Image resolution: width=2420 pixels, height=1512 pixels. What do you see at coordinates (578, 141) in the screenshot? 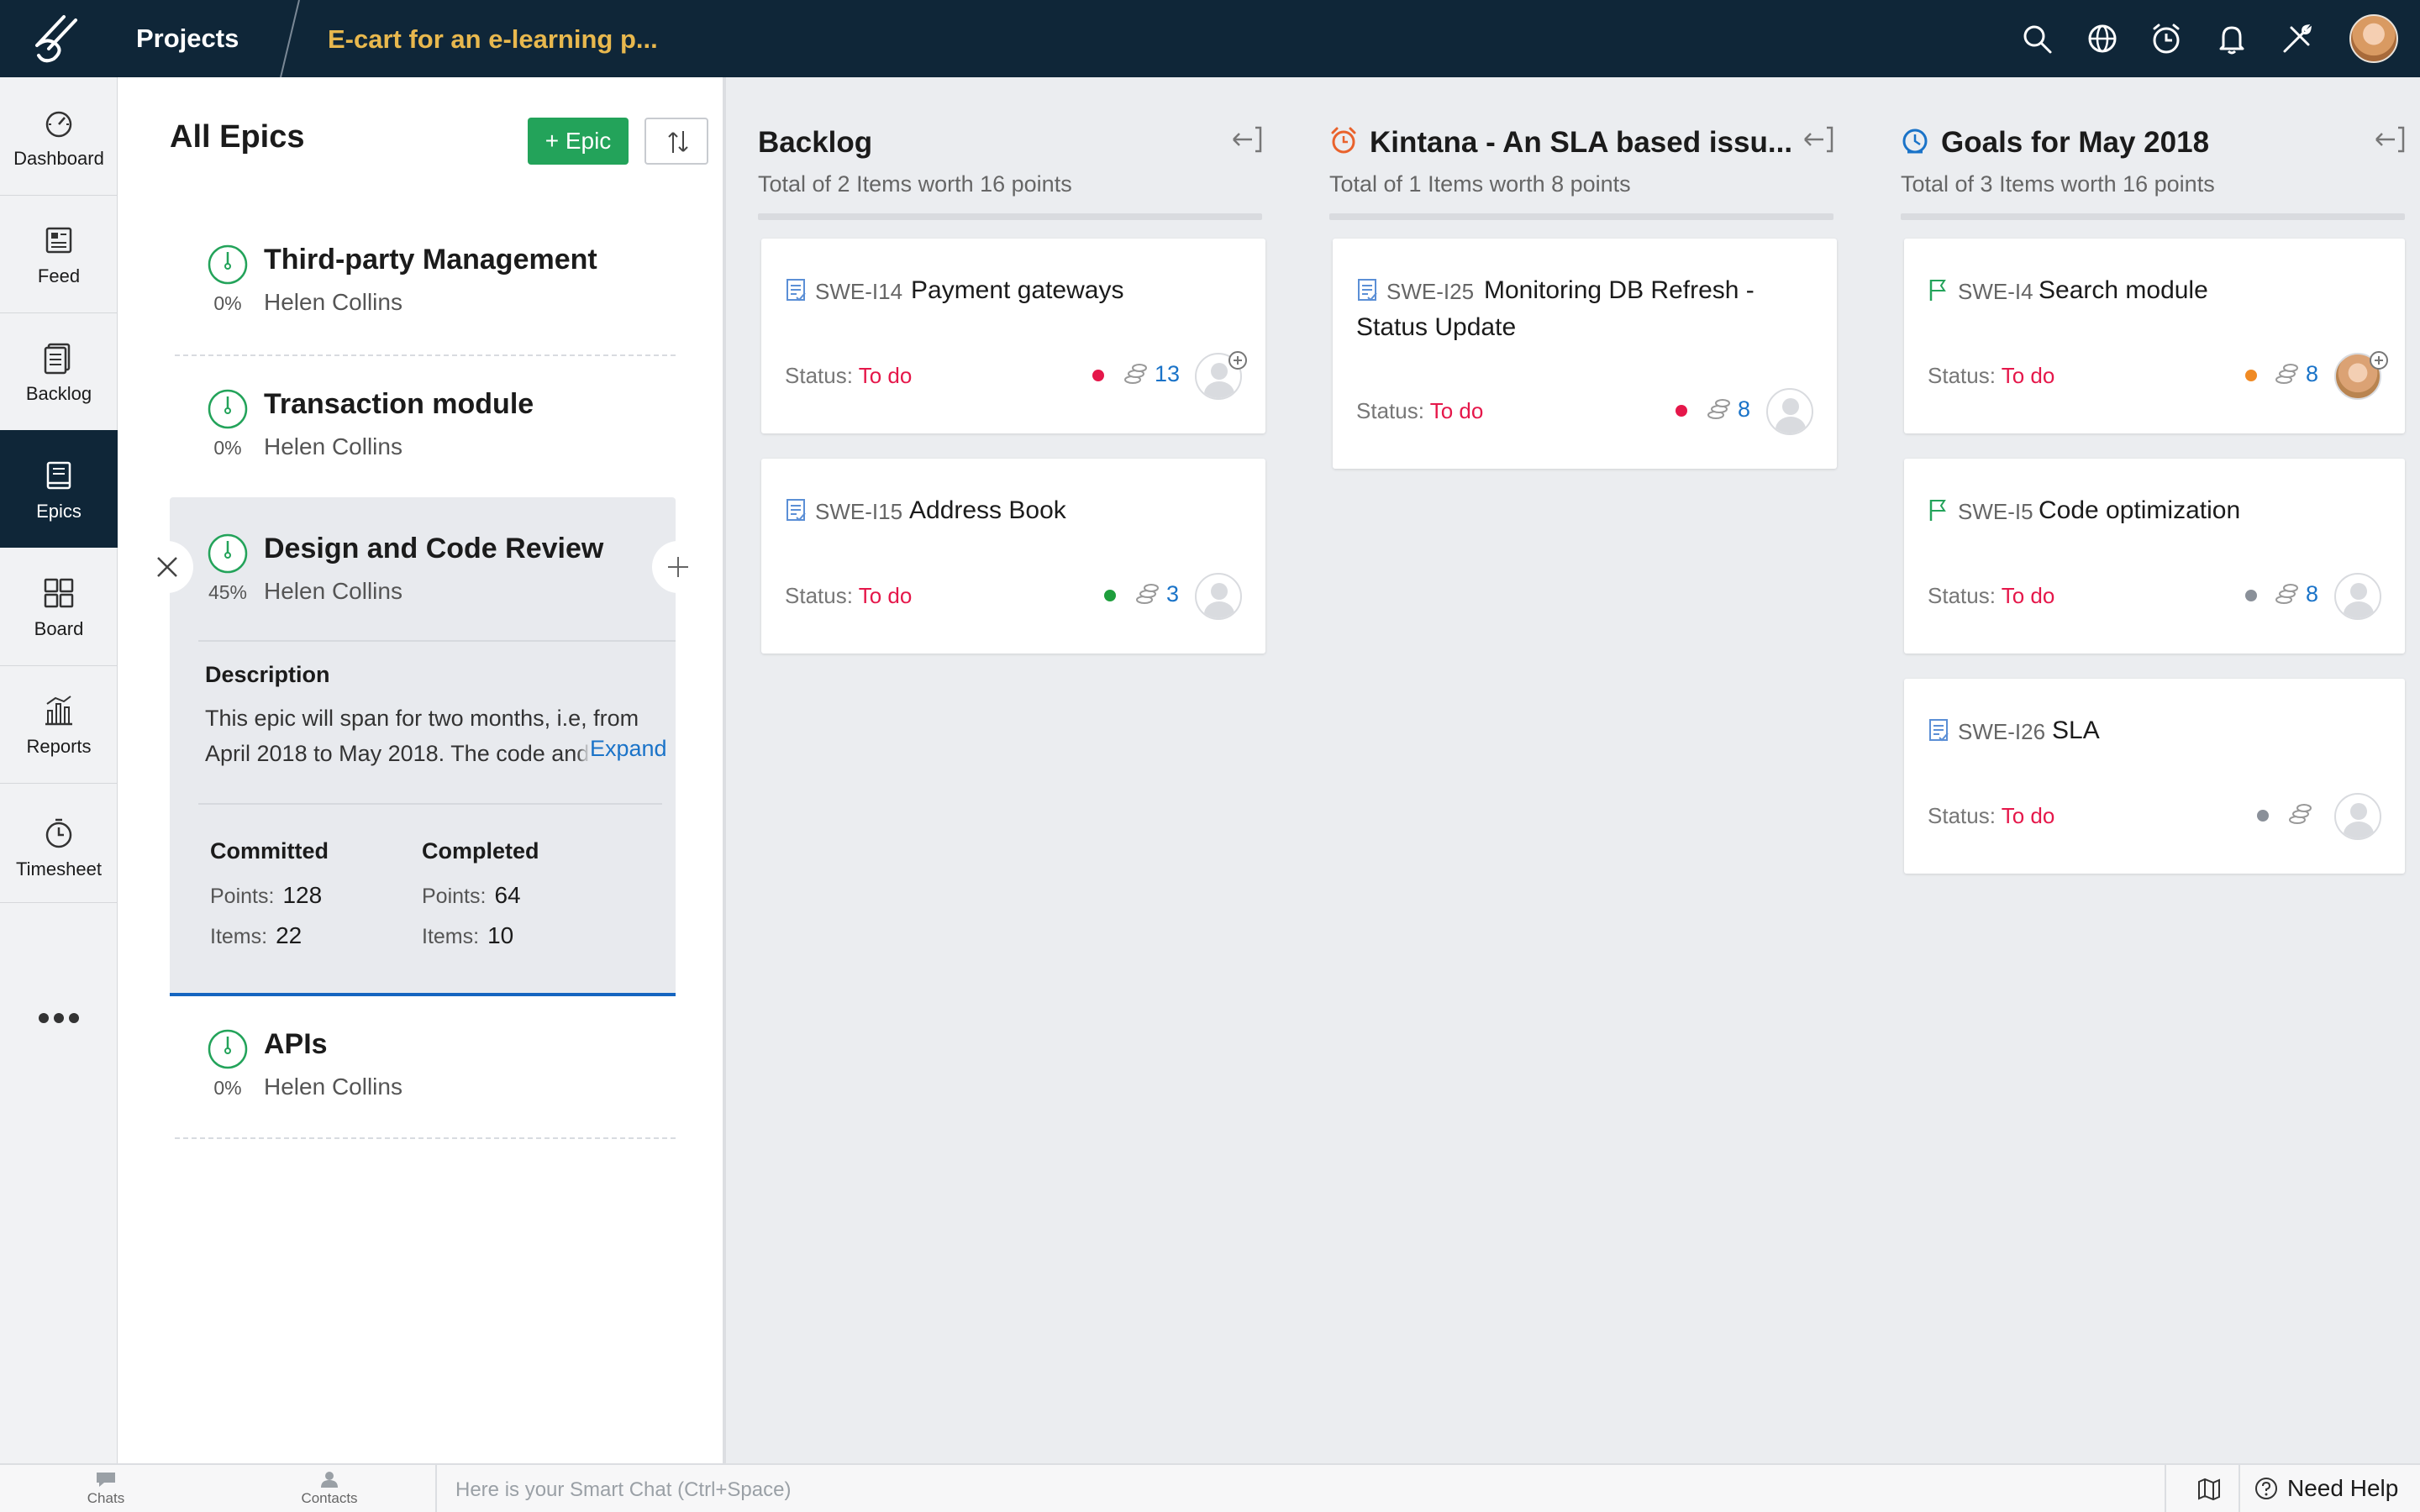
I see `add-epic-button: + Epic` at bounding box center [578, 141].